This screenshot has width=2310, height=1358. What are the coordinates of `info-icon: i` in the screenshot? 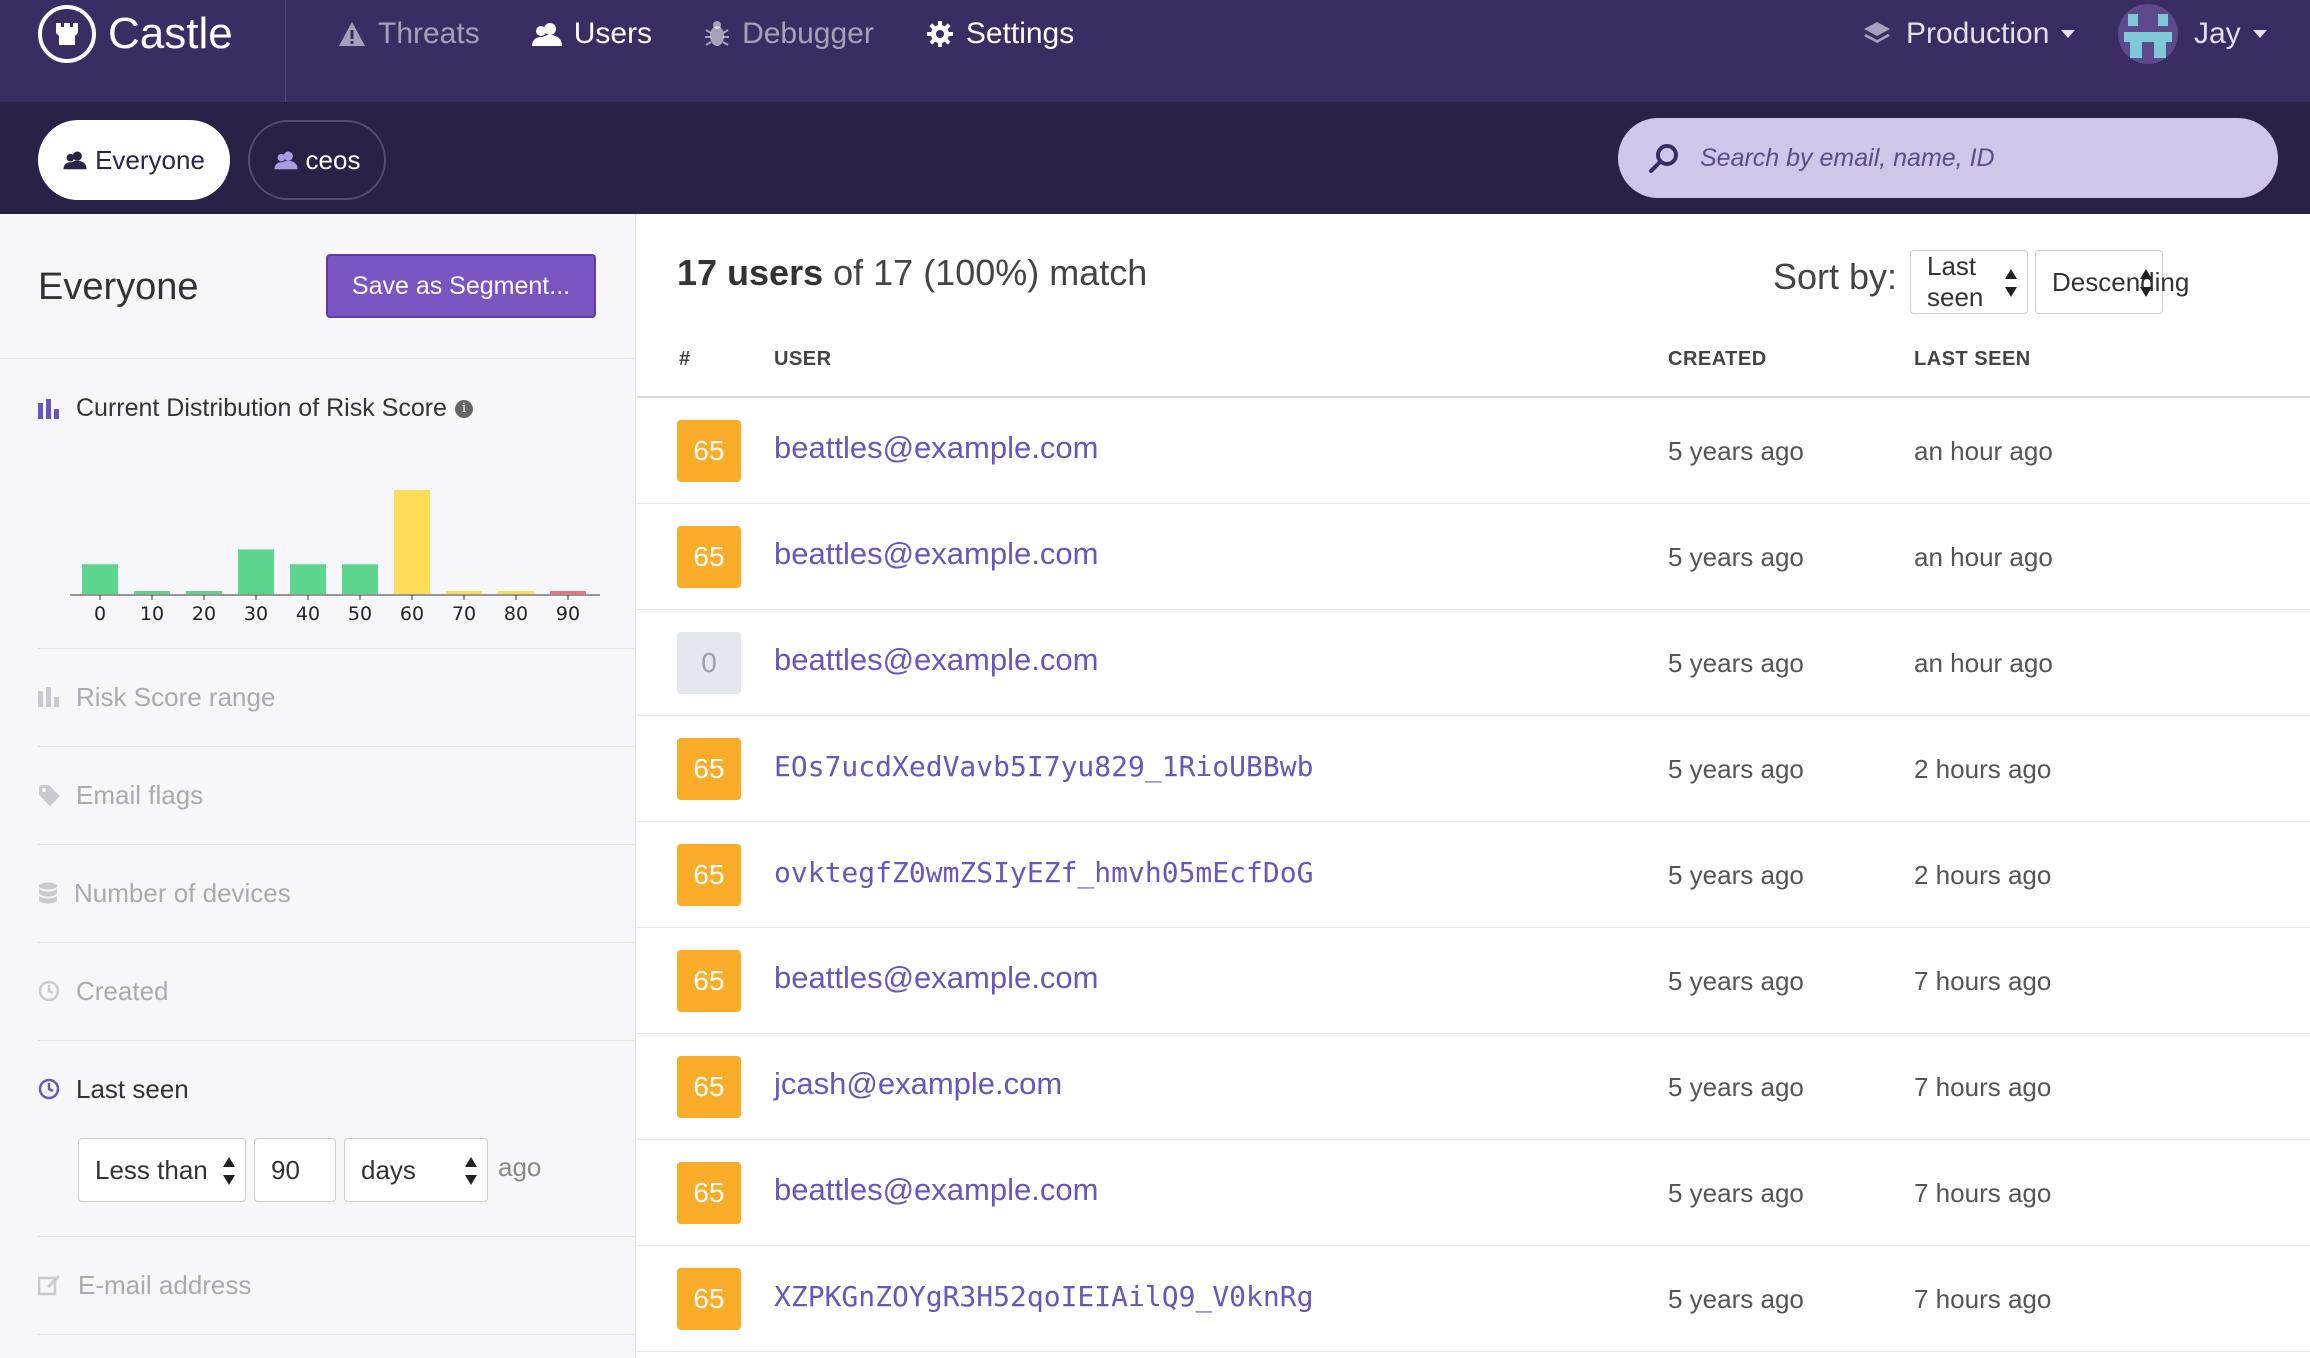 It's located at (463, 408).